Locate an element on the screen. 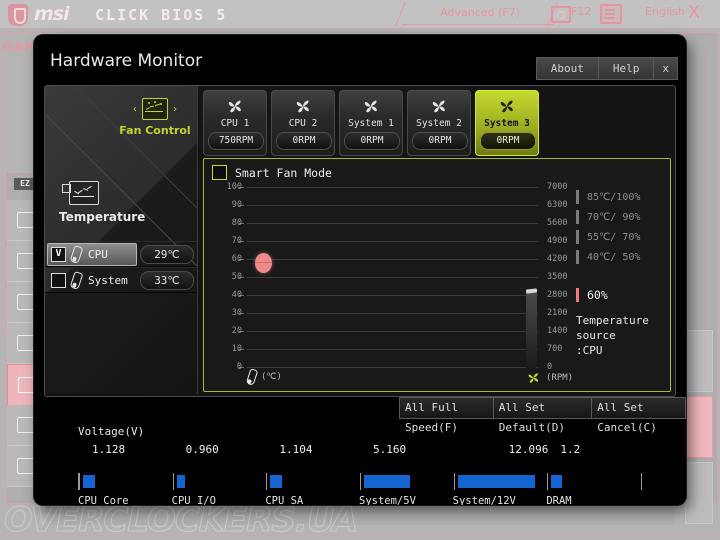 The width and height of the screenshot is (720, 540). legend-point-2-label: 70℃/ 90% is located at coordinates (614, 217).